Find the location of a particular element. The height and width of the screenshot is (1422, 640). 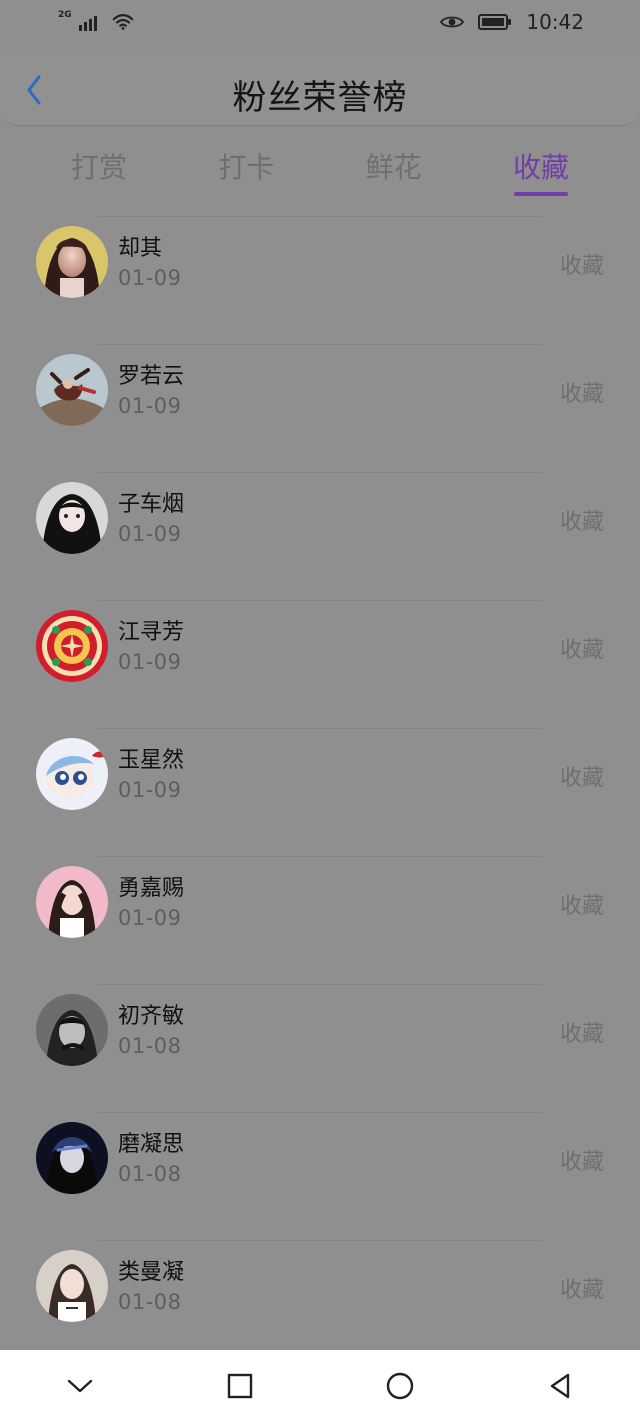

tab-daka: 打卡 is located at coordinates (246, 163).